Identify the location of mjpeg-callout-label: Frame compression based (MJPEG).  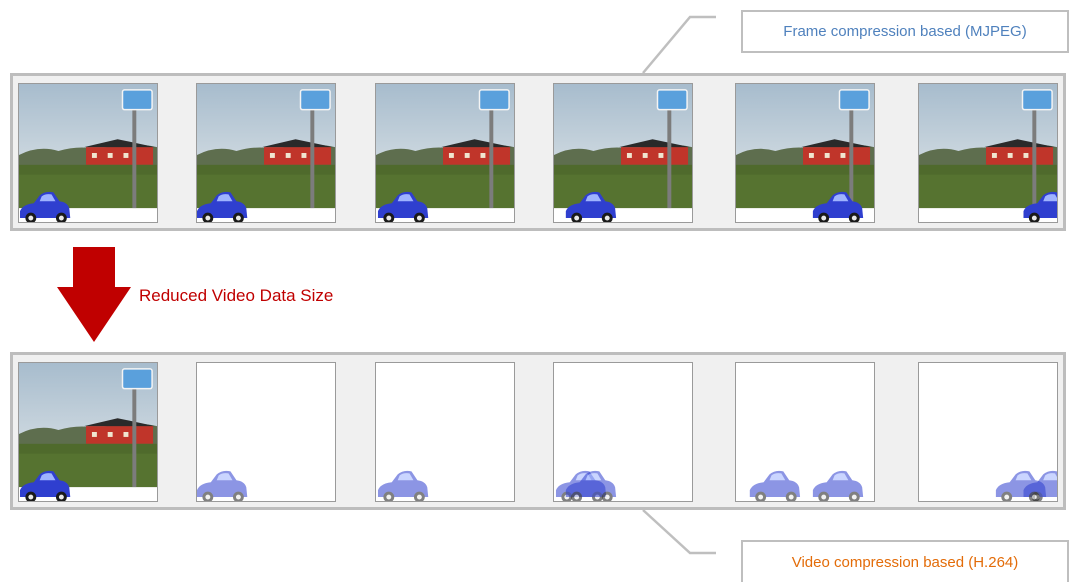
(905, 31).